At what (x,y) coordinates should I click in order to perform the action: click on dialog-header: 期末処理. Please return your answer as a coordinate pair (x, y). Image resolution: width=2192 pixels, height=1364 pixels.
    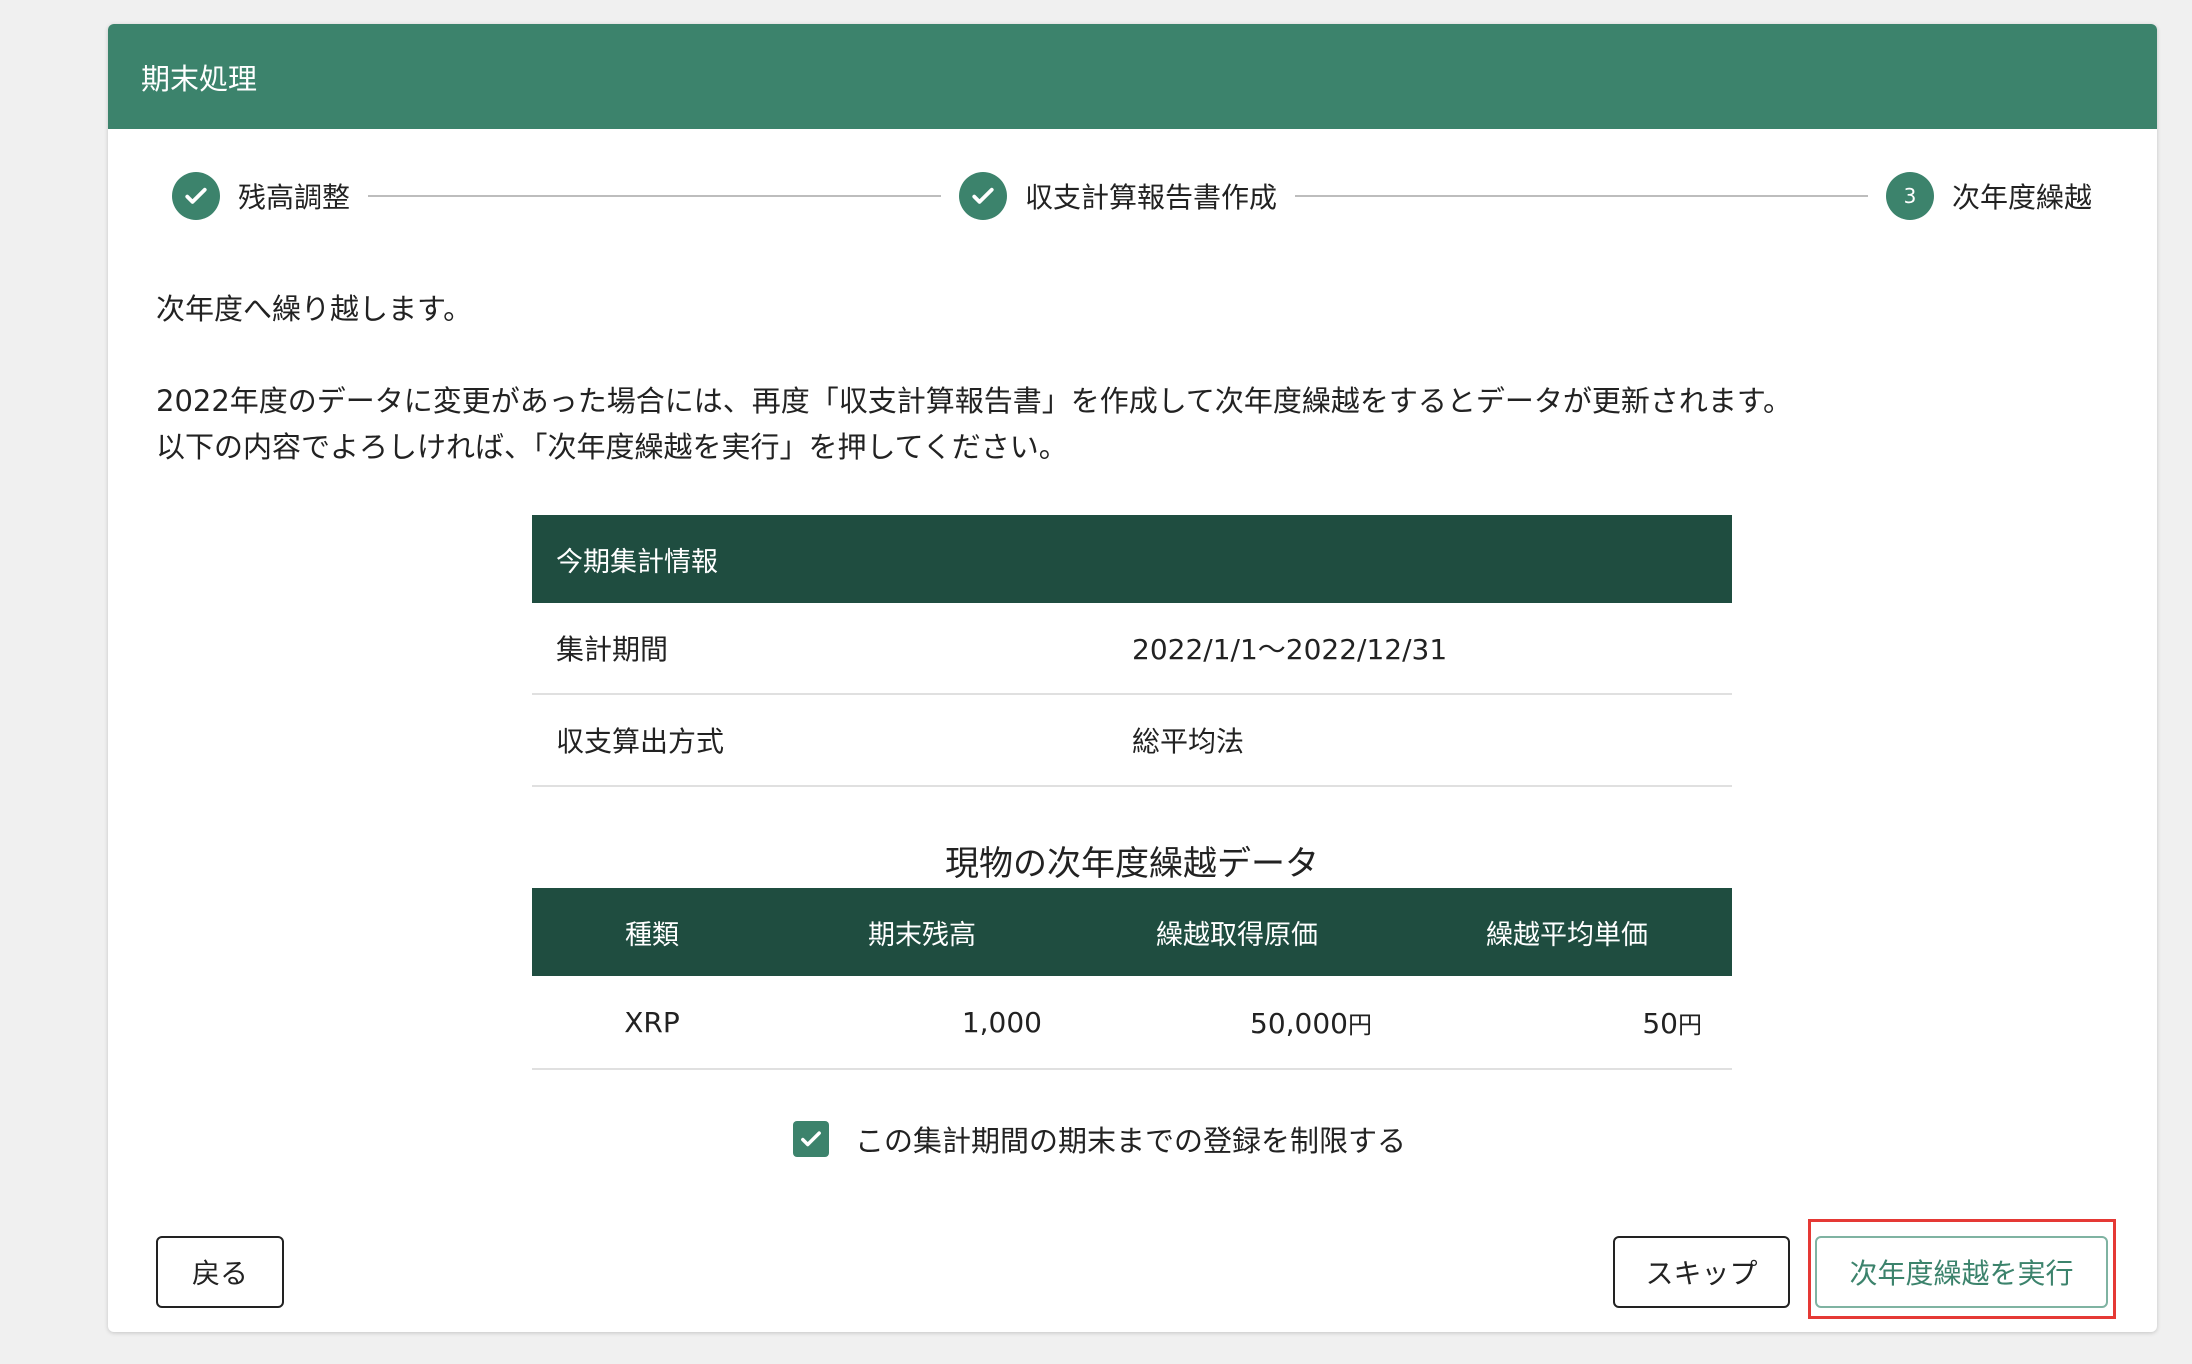
    Looking at the image, I should click on (1132, 76).